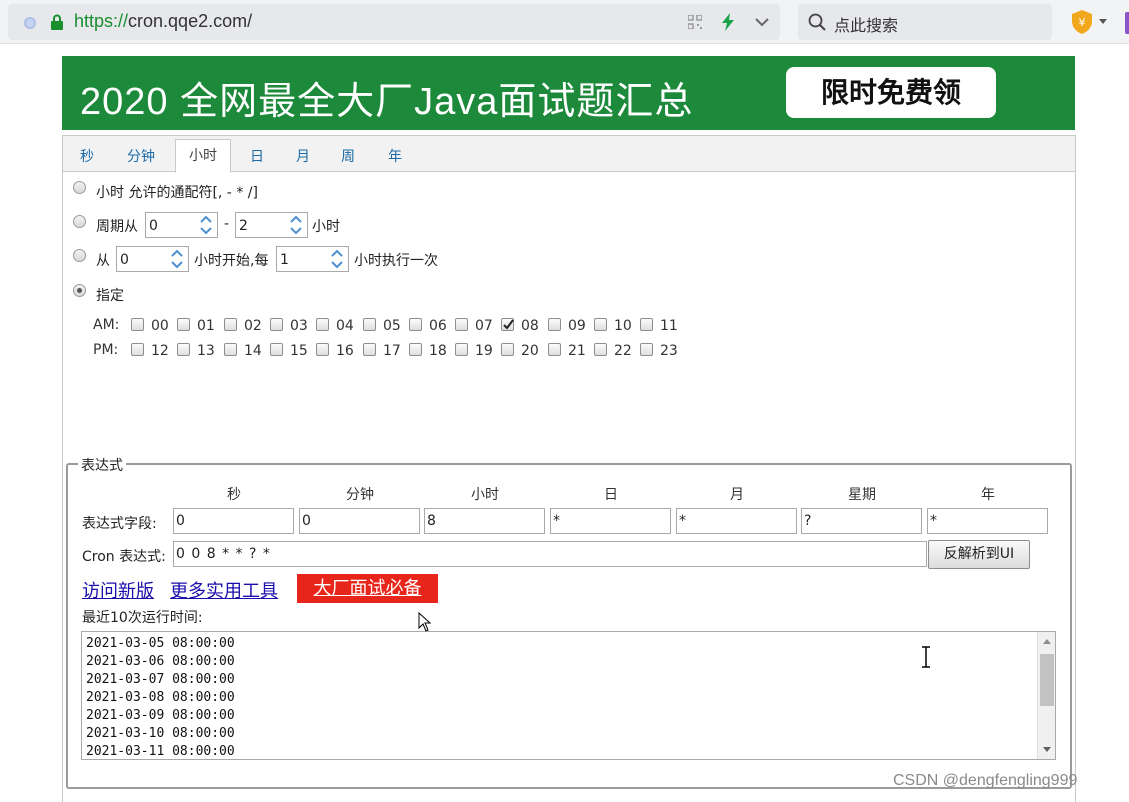  I want to click on hour-label-15: 15, so click(299, 351).